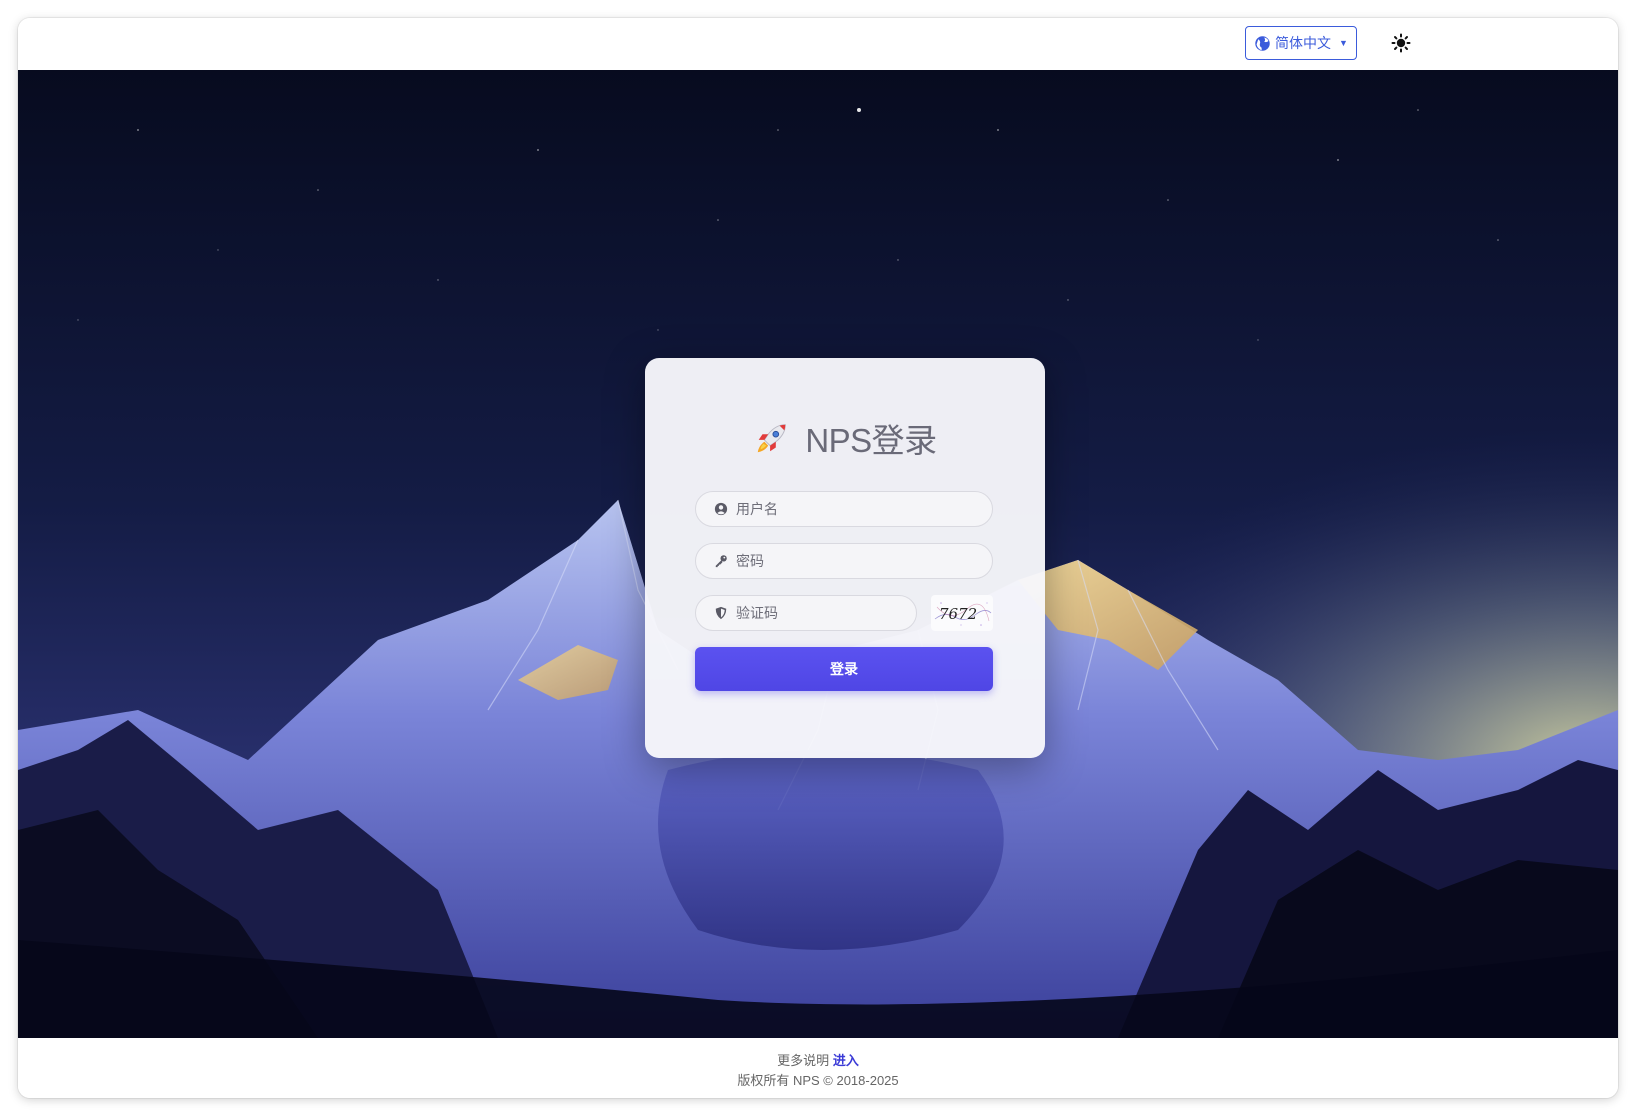 This screenshot has height=1116, width=1636. Describe the element at coordinates (871, 440) in the screenshot. I see `login-title: NPS登录` at that location.